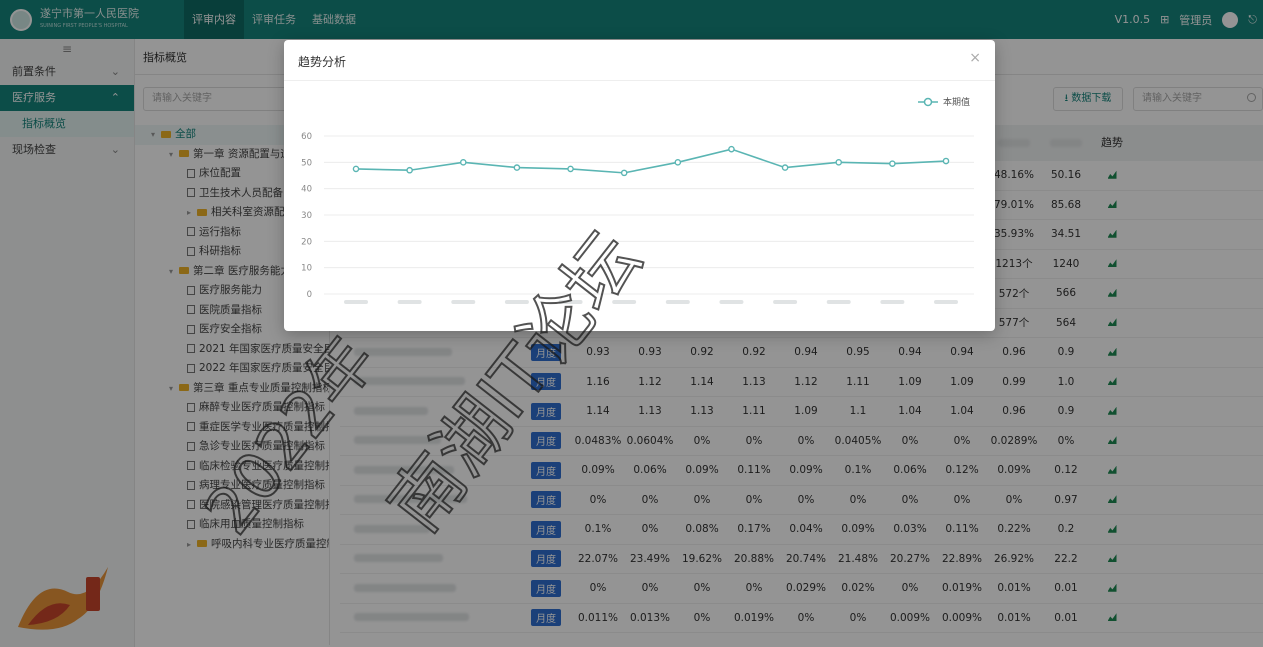 This screenshot has width=1263, height=647. What do you see at coordinates (306, 190) in the screenshot?
I see `y-tick-label: 40` at bounding box center [306, 190].